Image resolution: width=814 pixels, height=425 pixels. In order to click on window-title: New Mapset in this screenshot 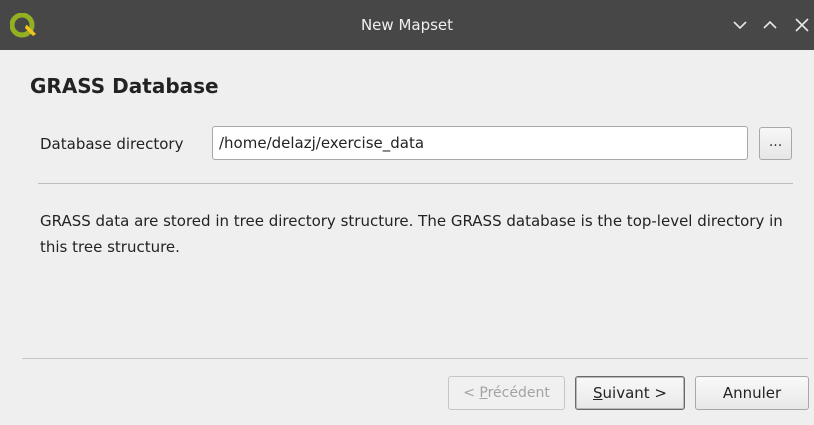, I will do `click(407, 25)`.